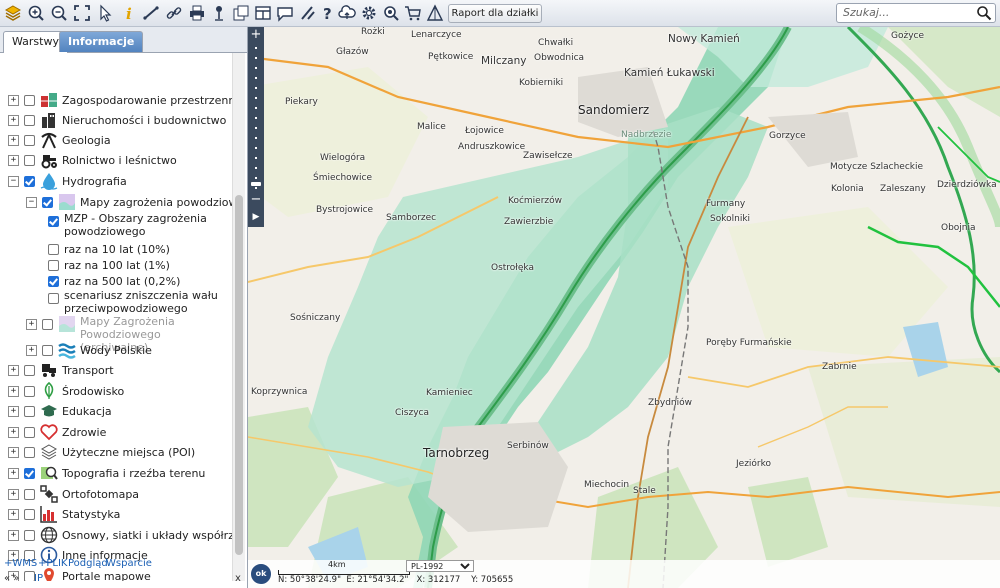 The width and height of the screenshot is (1000, 588). I want to click on zoom-in-button: +, so click(256, 35).